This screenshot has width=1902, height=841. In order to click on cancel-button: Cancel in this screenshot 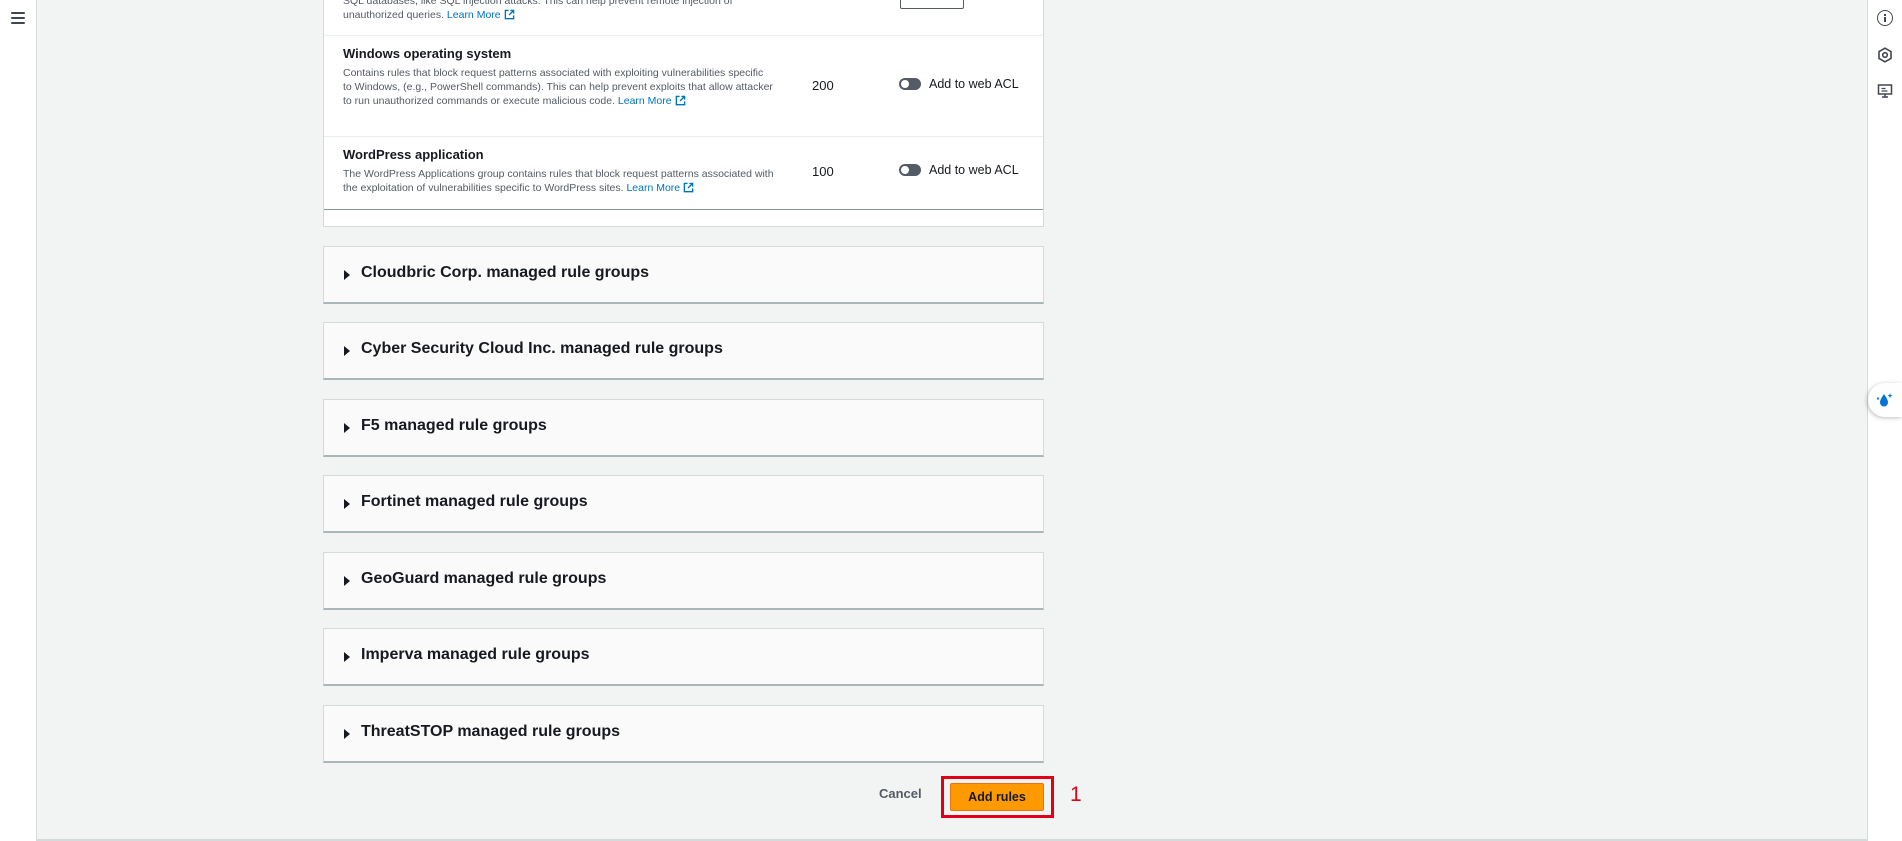, I will do `click(898, 793)`.